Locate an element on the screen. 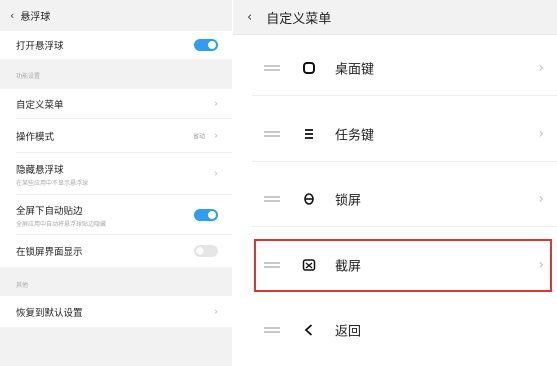  menu-item-label: 返回 is located at coordinates (348, 332).